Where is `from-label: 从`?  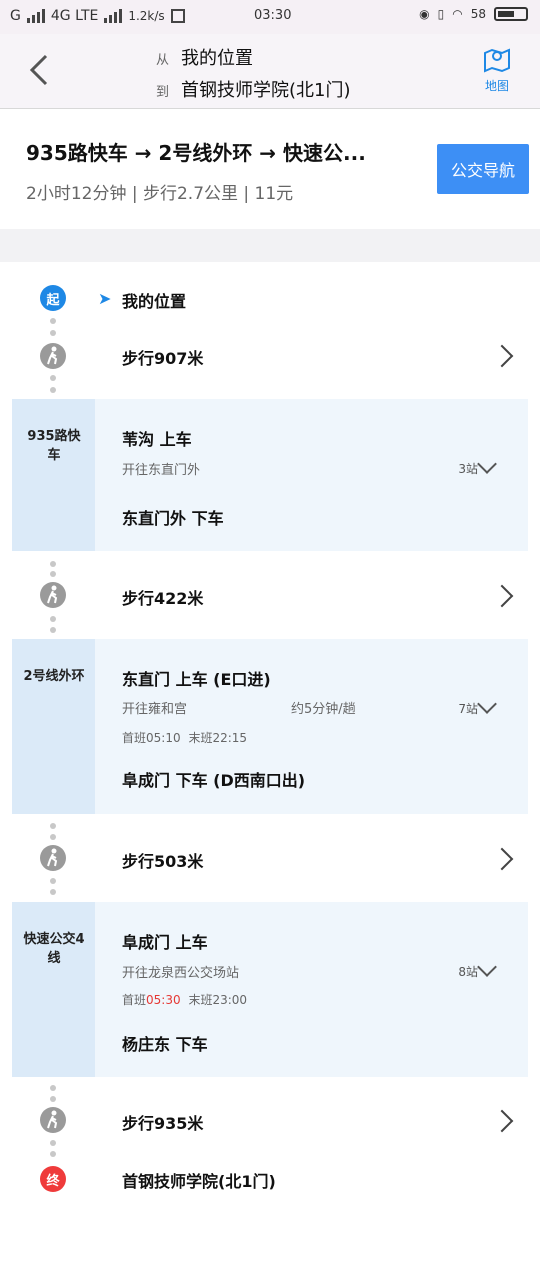
from-label: 从 is located at coordinates (163, 60).